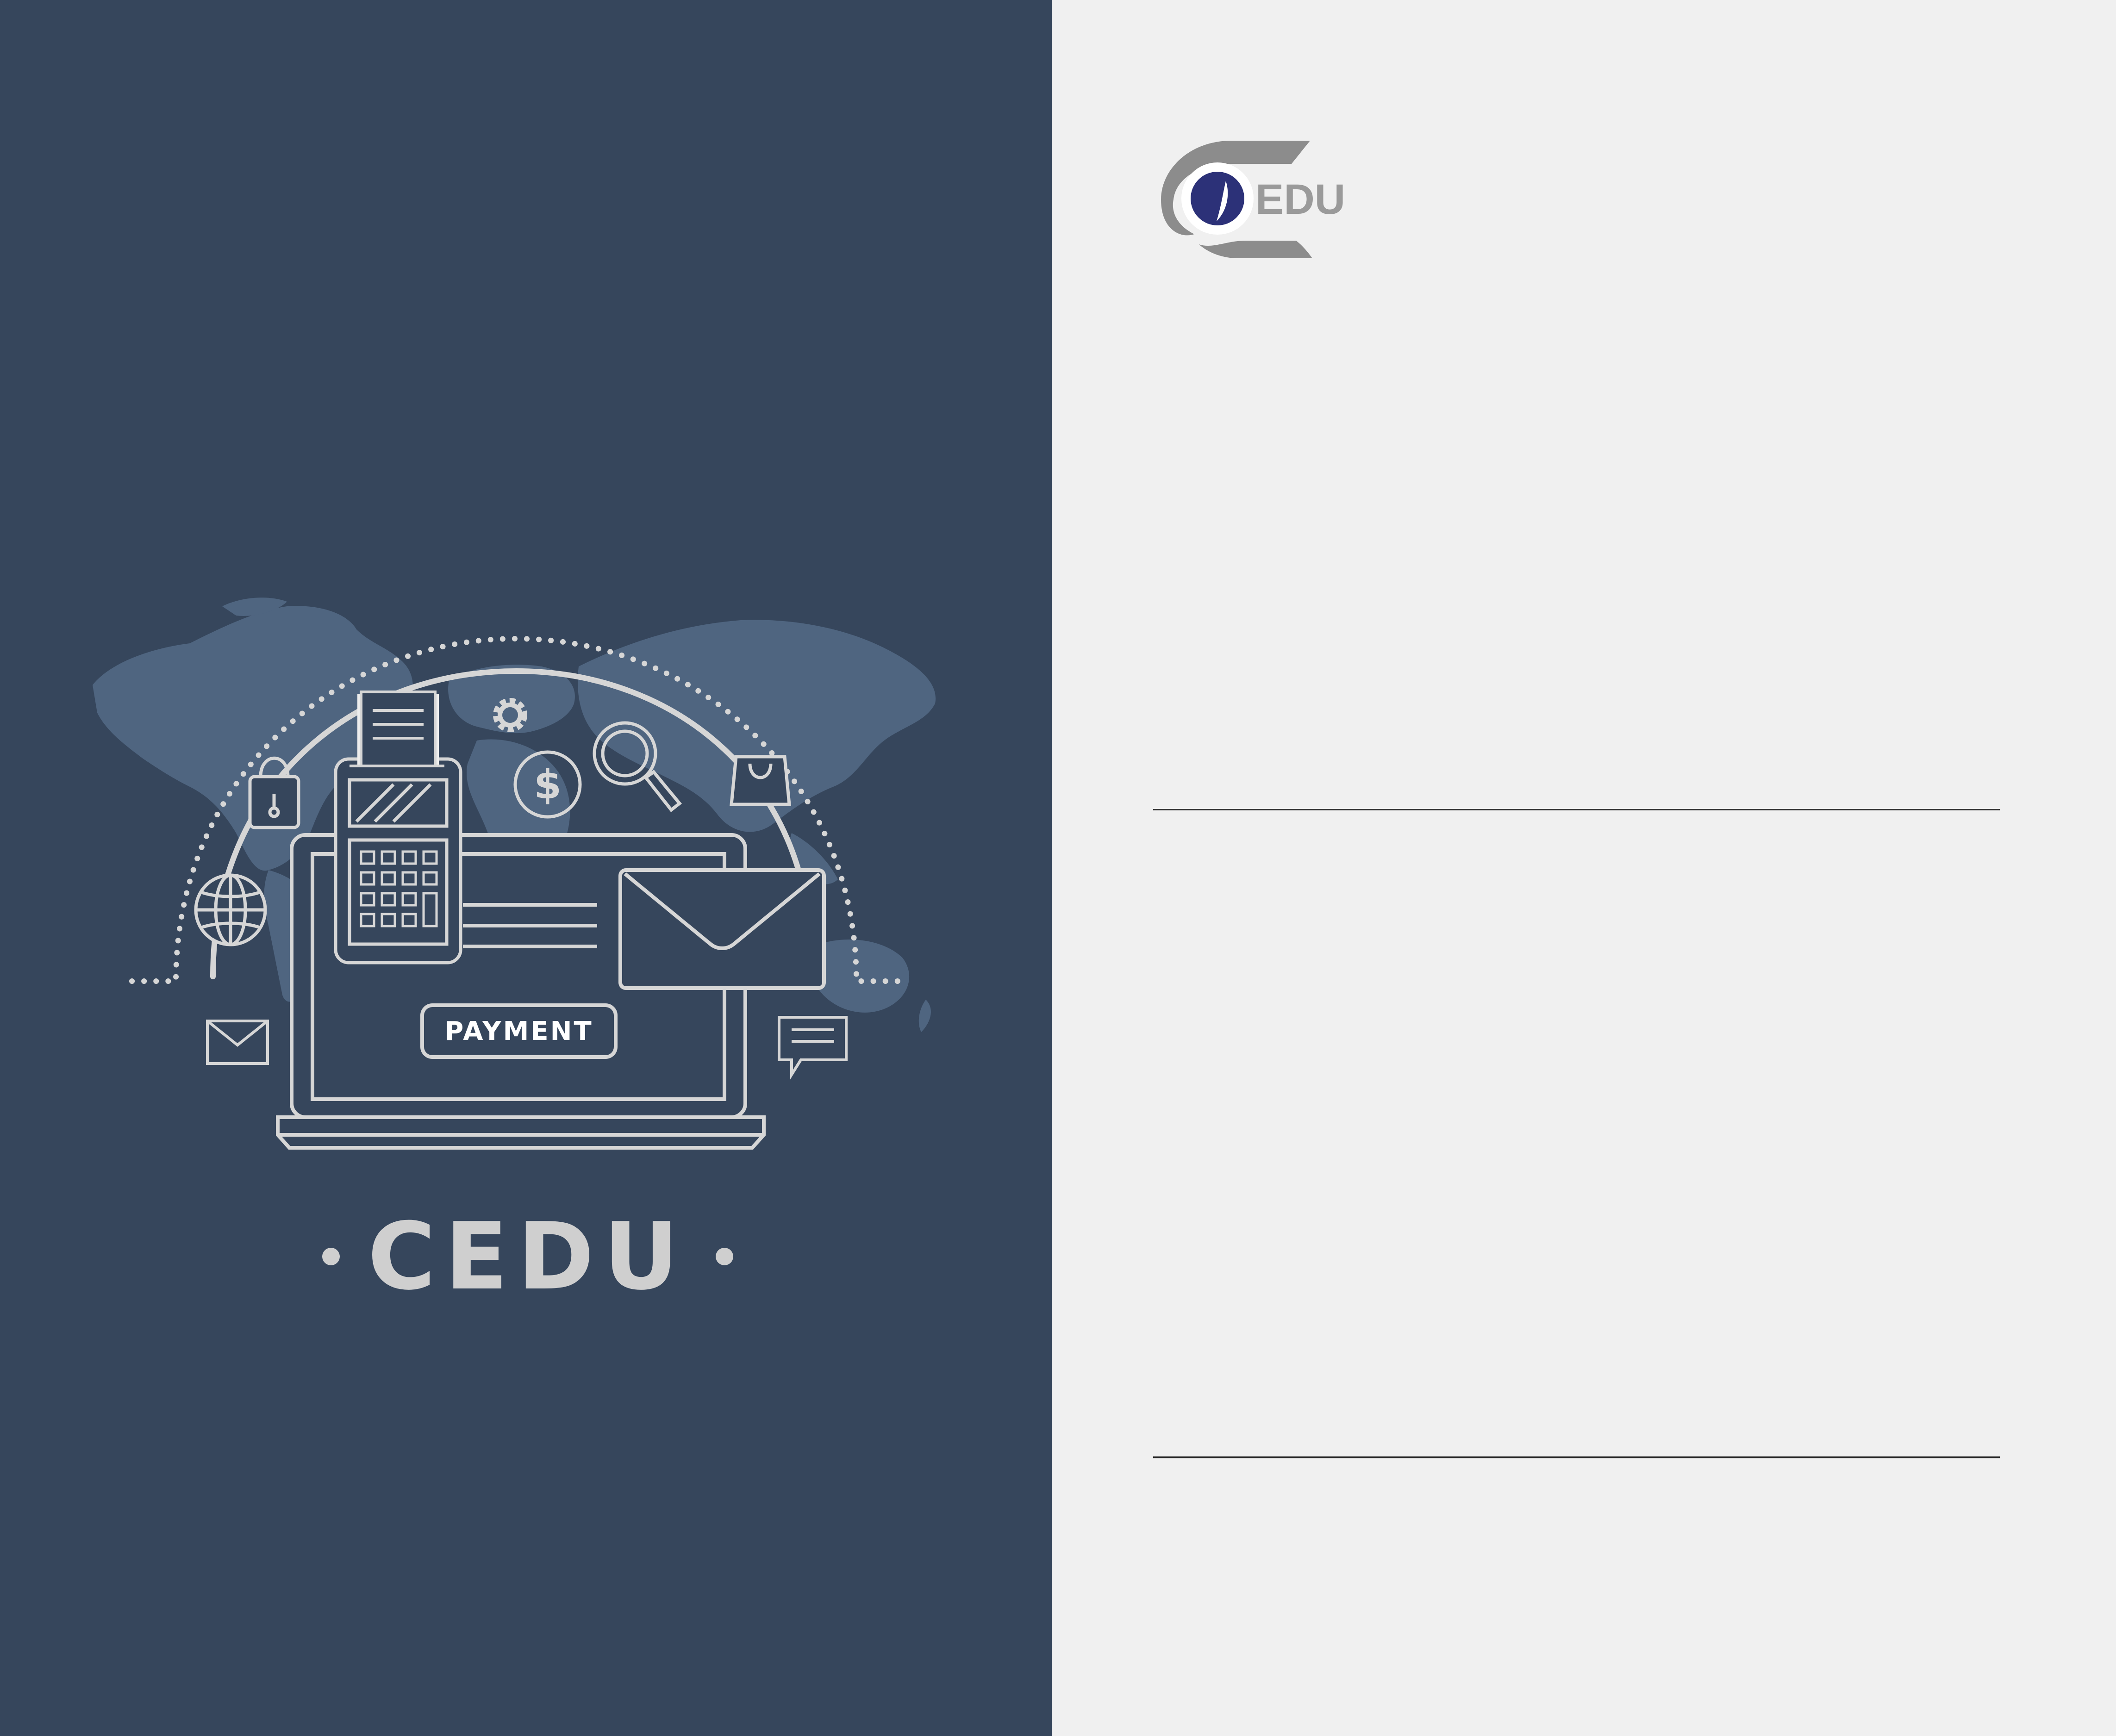  I want to click on logo-text: EDU, so click(1300, 199).